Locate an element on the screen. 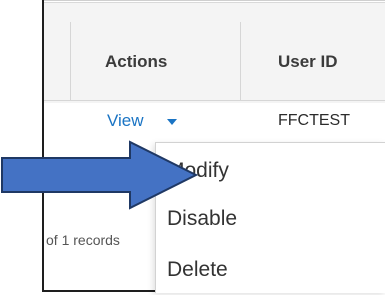 The width and height of the screenshot is (385, 295). arrow-shape is located at coordinates (100, 175).